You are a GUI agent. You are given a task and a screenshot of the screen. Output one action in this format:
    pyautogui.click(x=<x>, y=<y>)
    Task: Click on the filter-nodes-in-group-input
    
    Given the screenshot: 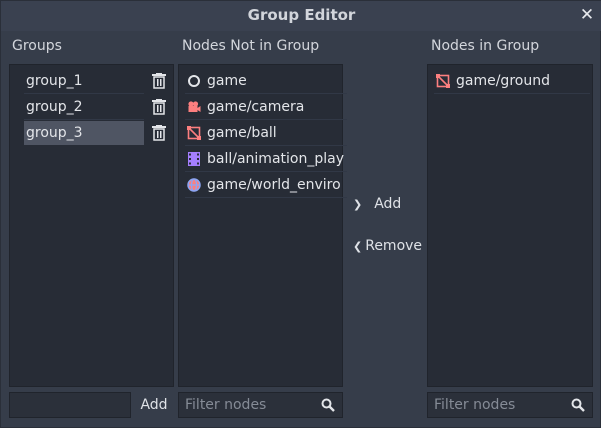 What is the action you would take?
    pyautogui.click(x=510, y=405)
    